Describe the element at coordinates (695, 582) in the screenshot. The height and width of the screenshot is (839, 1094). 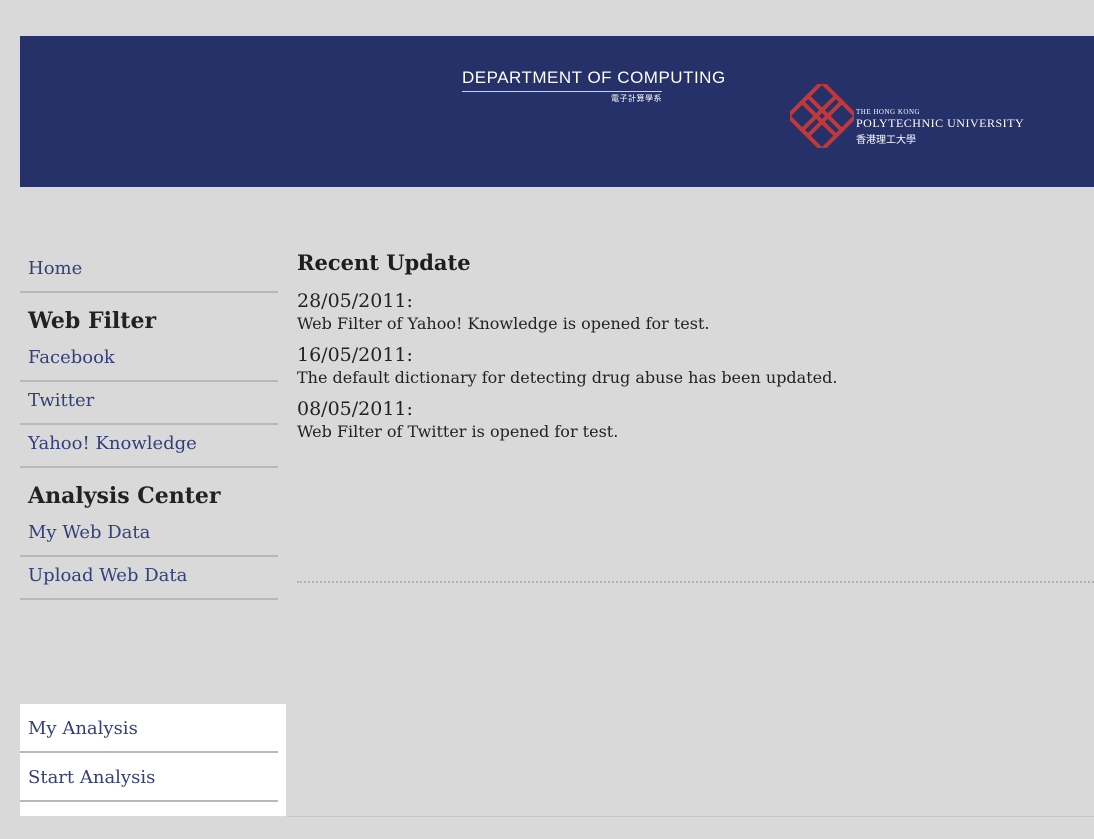
I see `content-divider` at that location.